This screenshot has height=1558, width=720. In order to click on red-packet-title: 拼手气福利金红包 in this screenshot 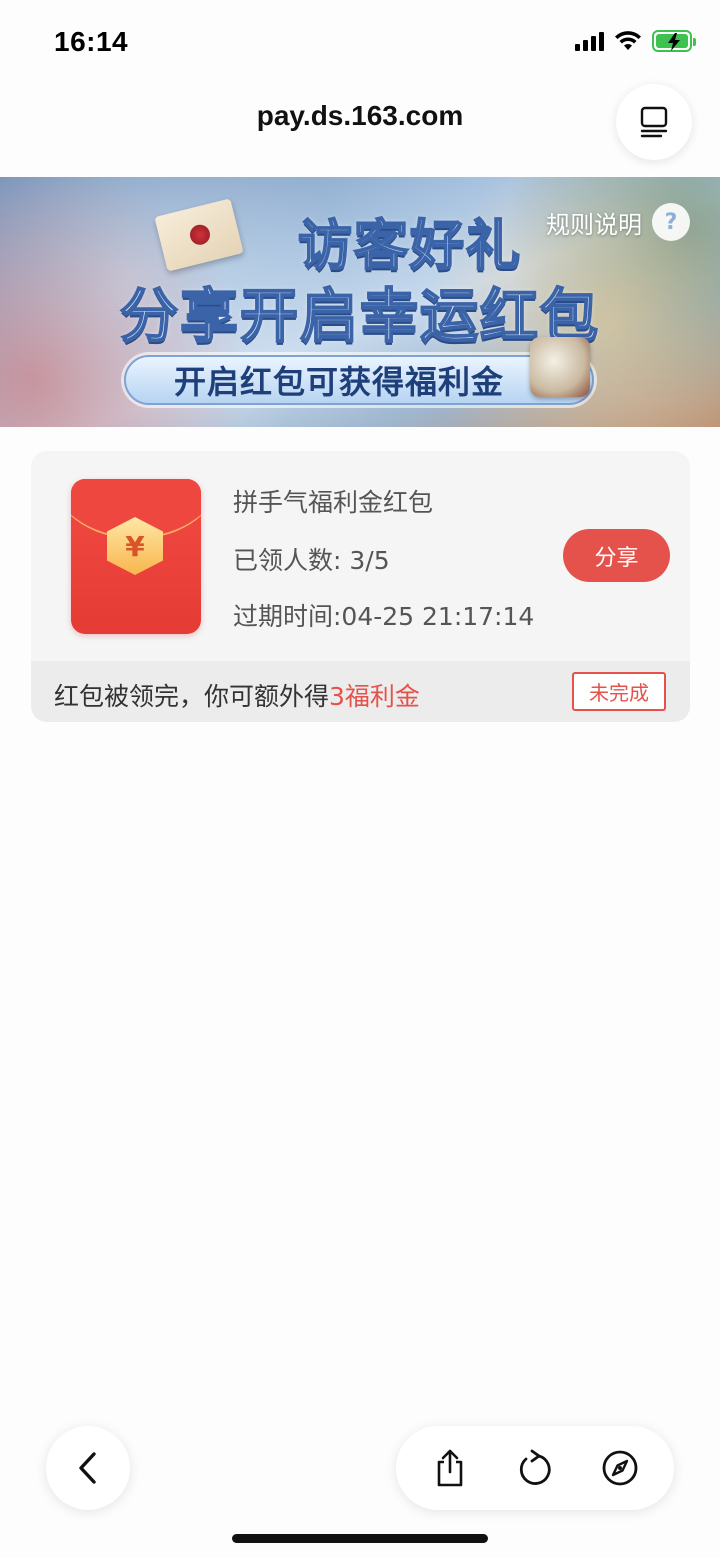, I will do `click(333, 502)`.